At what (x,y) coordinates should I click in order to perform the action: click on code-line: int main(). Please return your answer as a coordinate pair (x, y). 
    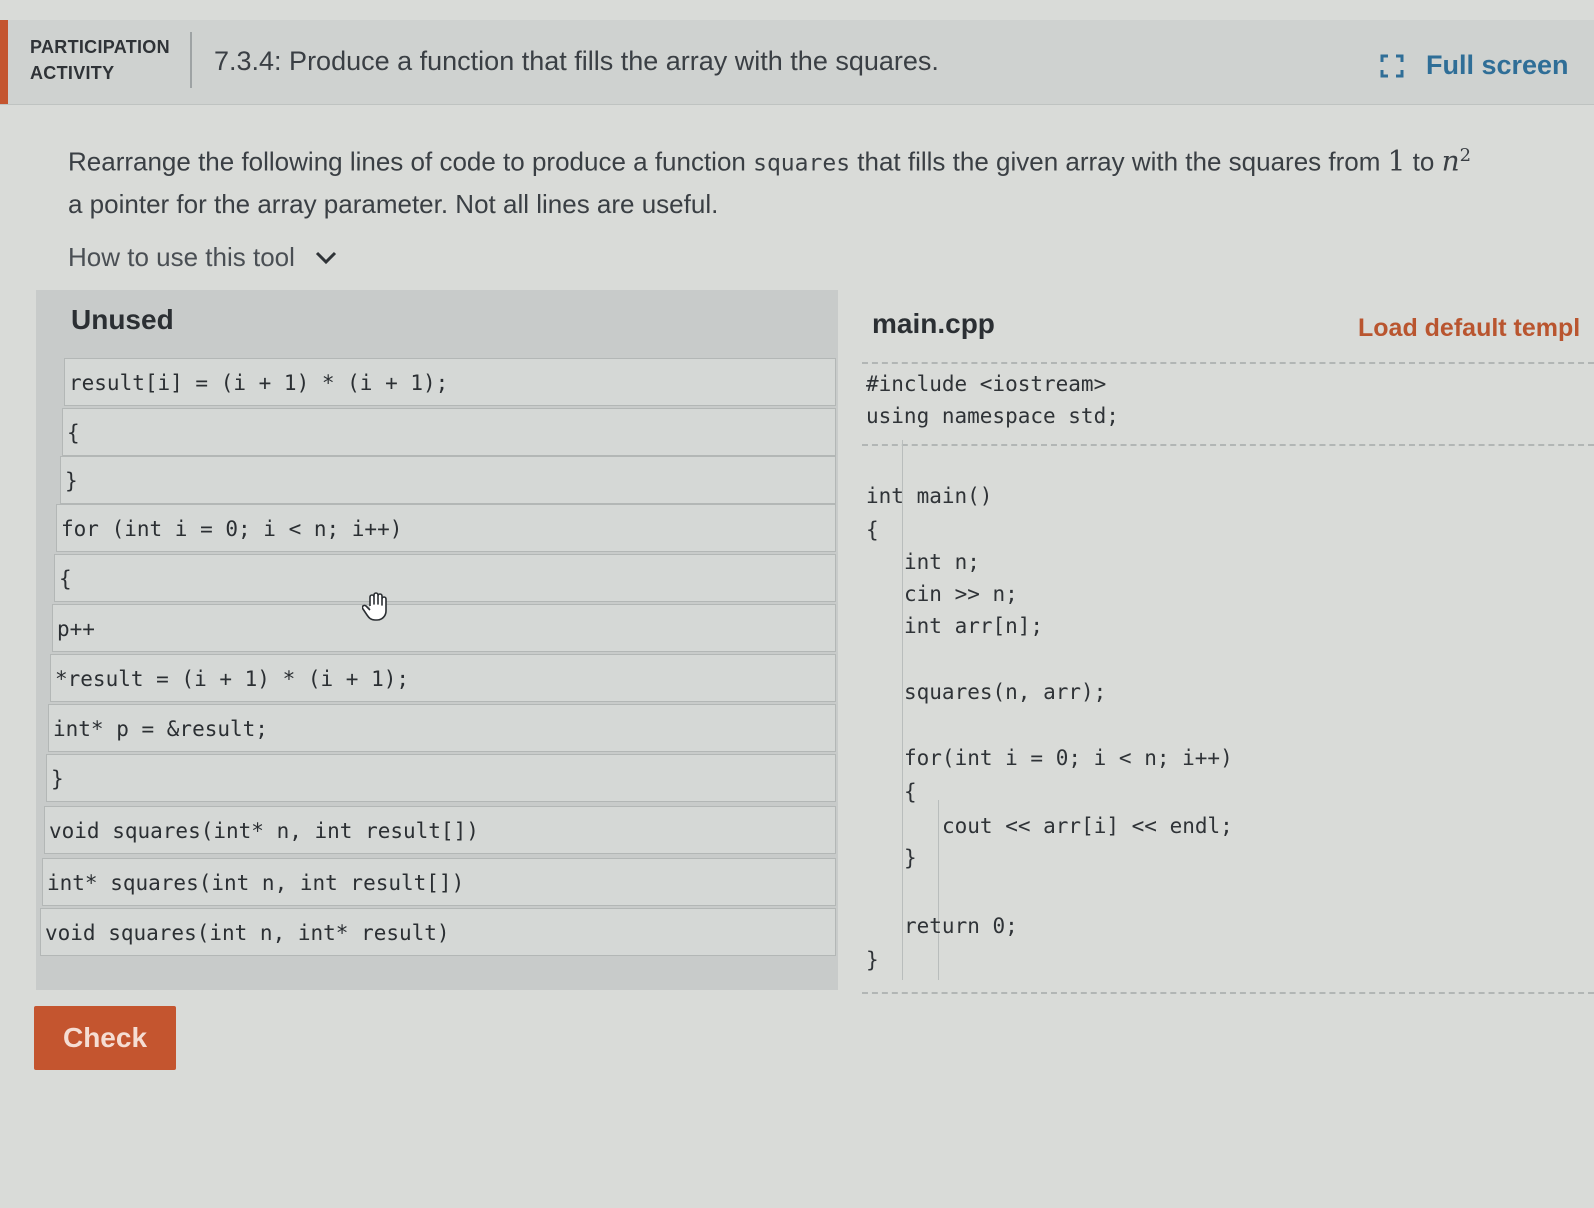
    Looking at the image, I should click on (929, 496).